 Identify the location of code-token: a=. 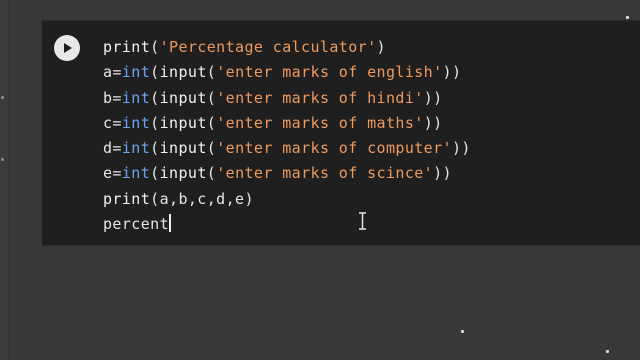
(112, 72).